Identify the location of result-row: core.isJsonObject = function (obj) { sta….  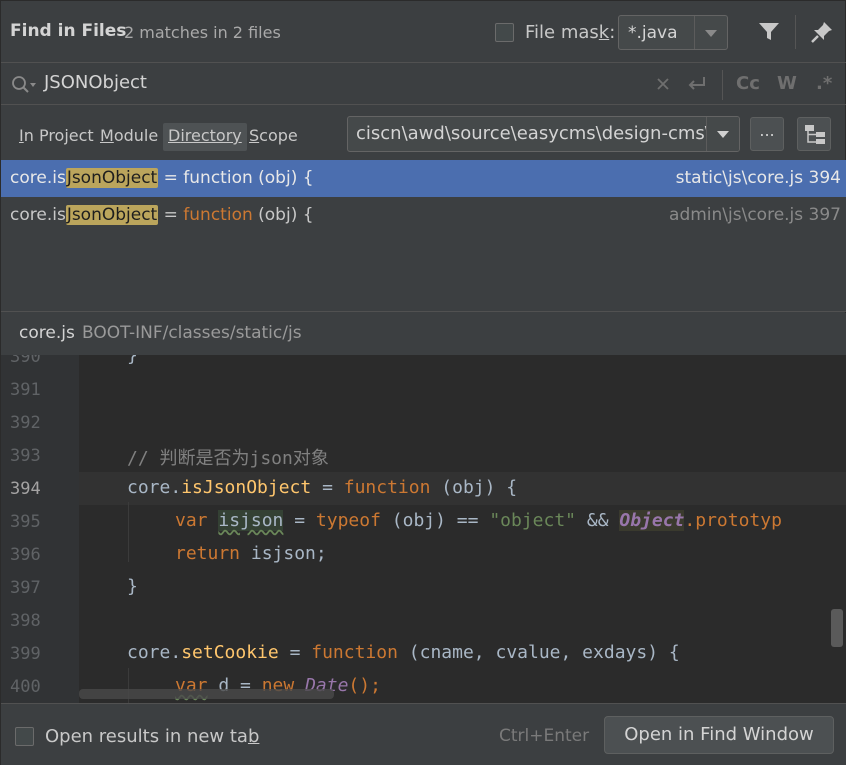
(423, 178).